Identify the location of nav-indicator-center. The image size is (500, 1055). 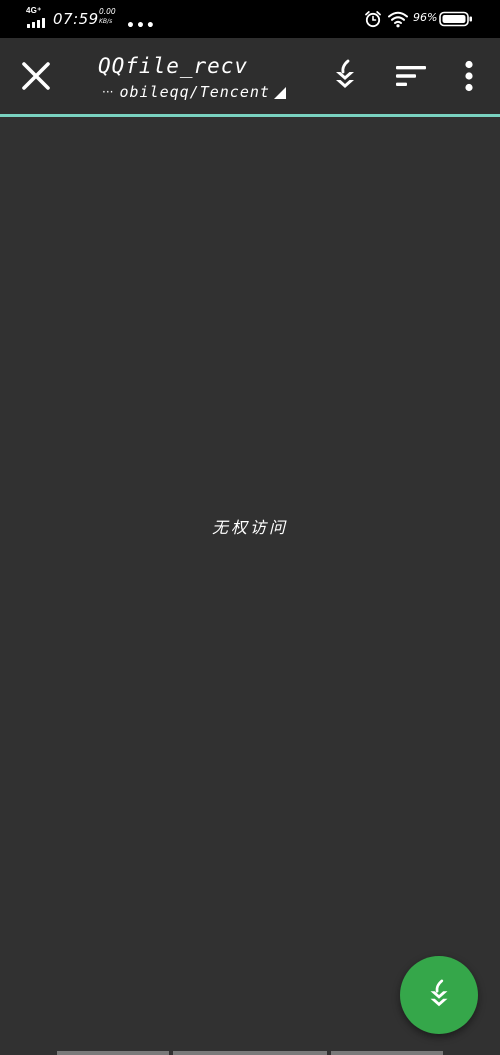
(250, 1053).